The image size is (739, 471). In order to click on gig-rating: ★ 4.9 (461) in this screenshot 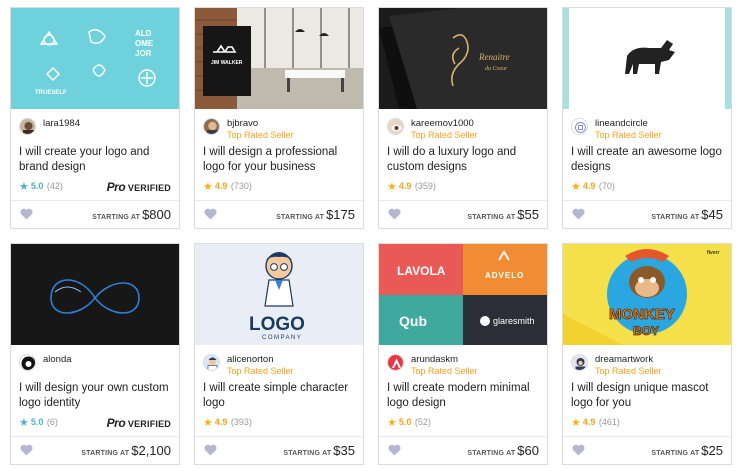, I will do `click(595, 422)`.